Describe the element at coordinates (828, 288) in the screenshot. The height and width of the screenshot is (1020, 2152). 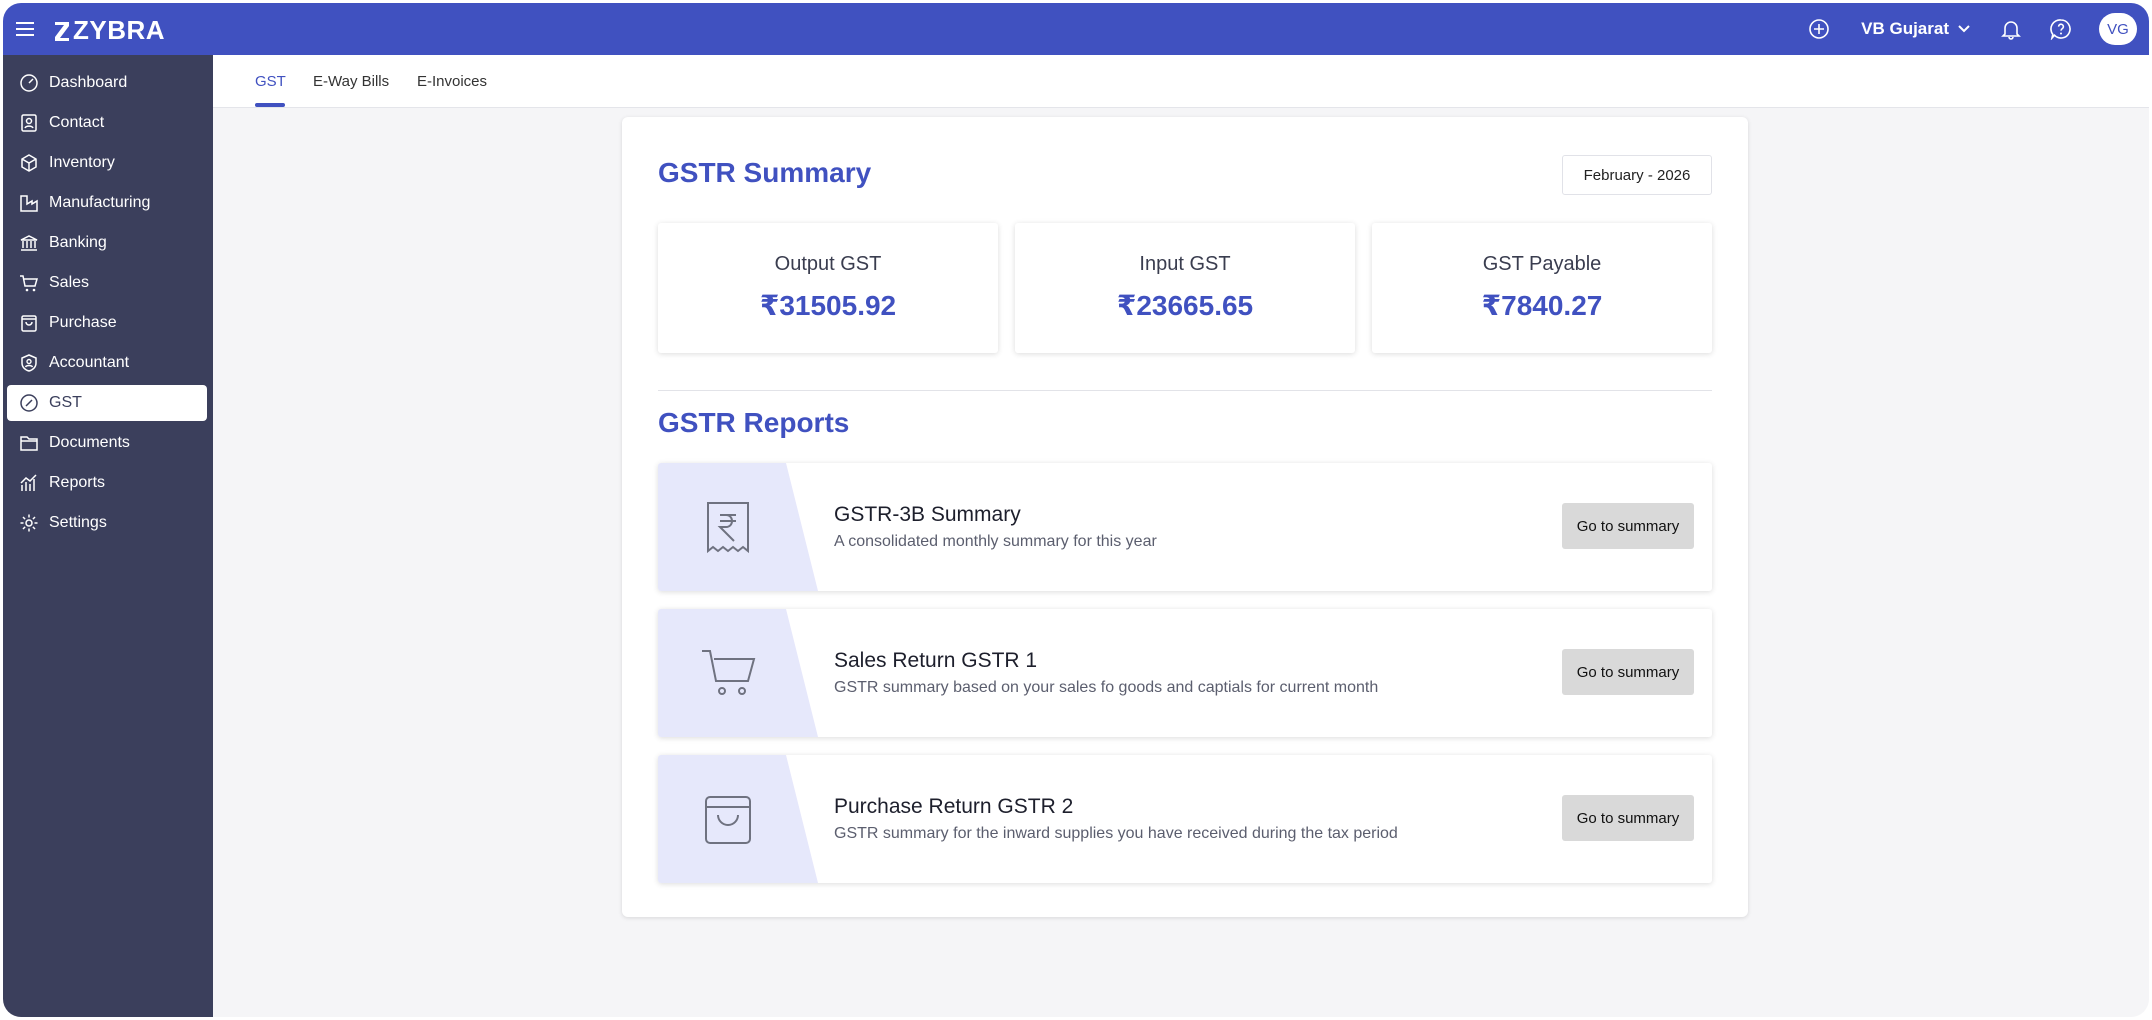
I see `stat-card-output-gst: Output GST ₹31505.92` at that location.